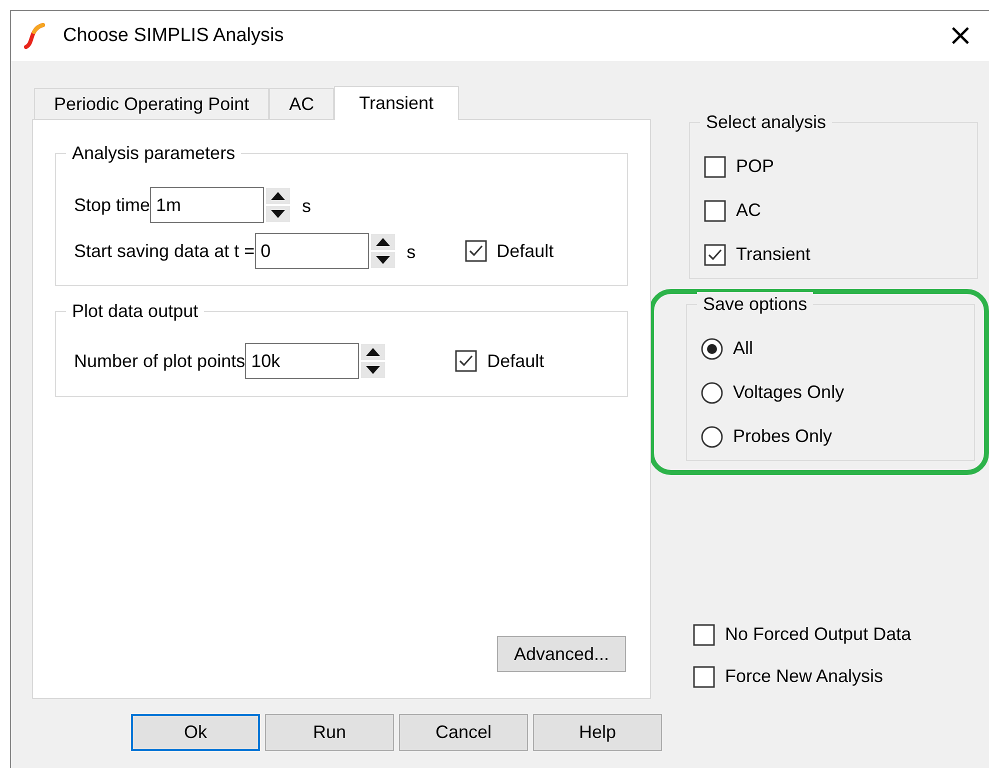 The width and height of the screenshot is (989, 768). Describe the element at coordinates (34, 36) in the screenshot. I see `app-logo-icon` at that location.